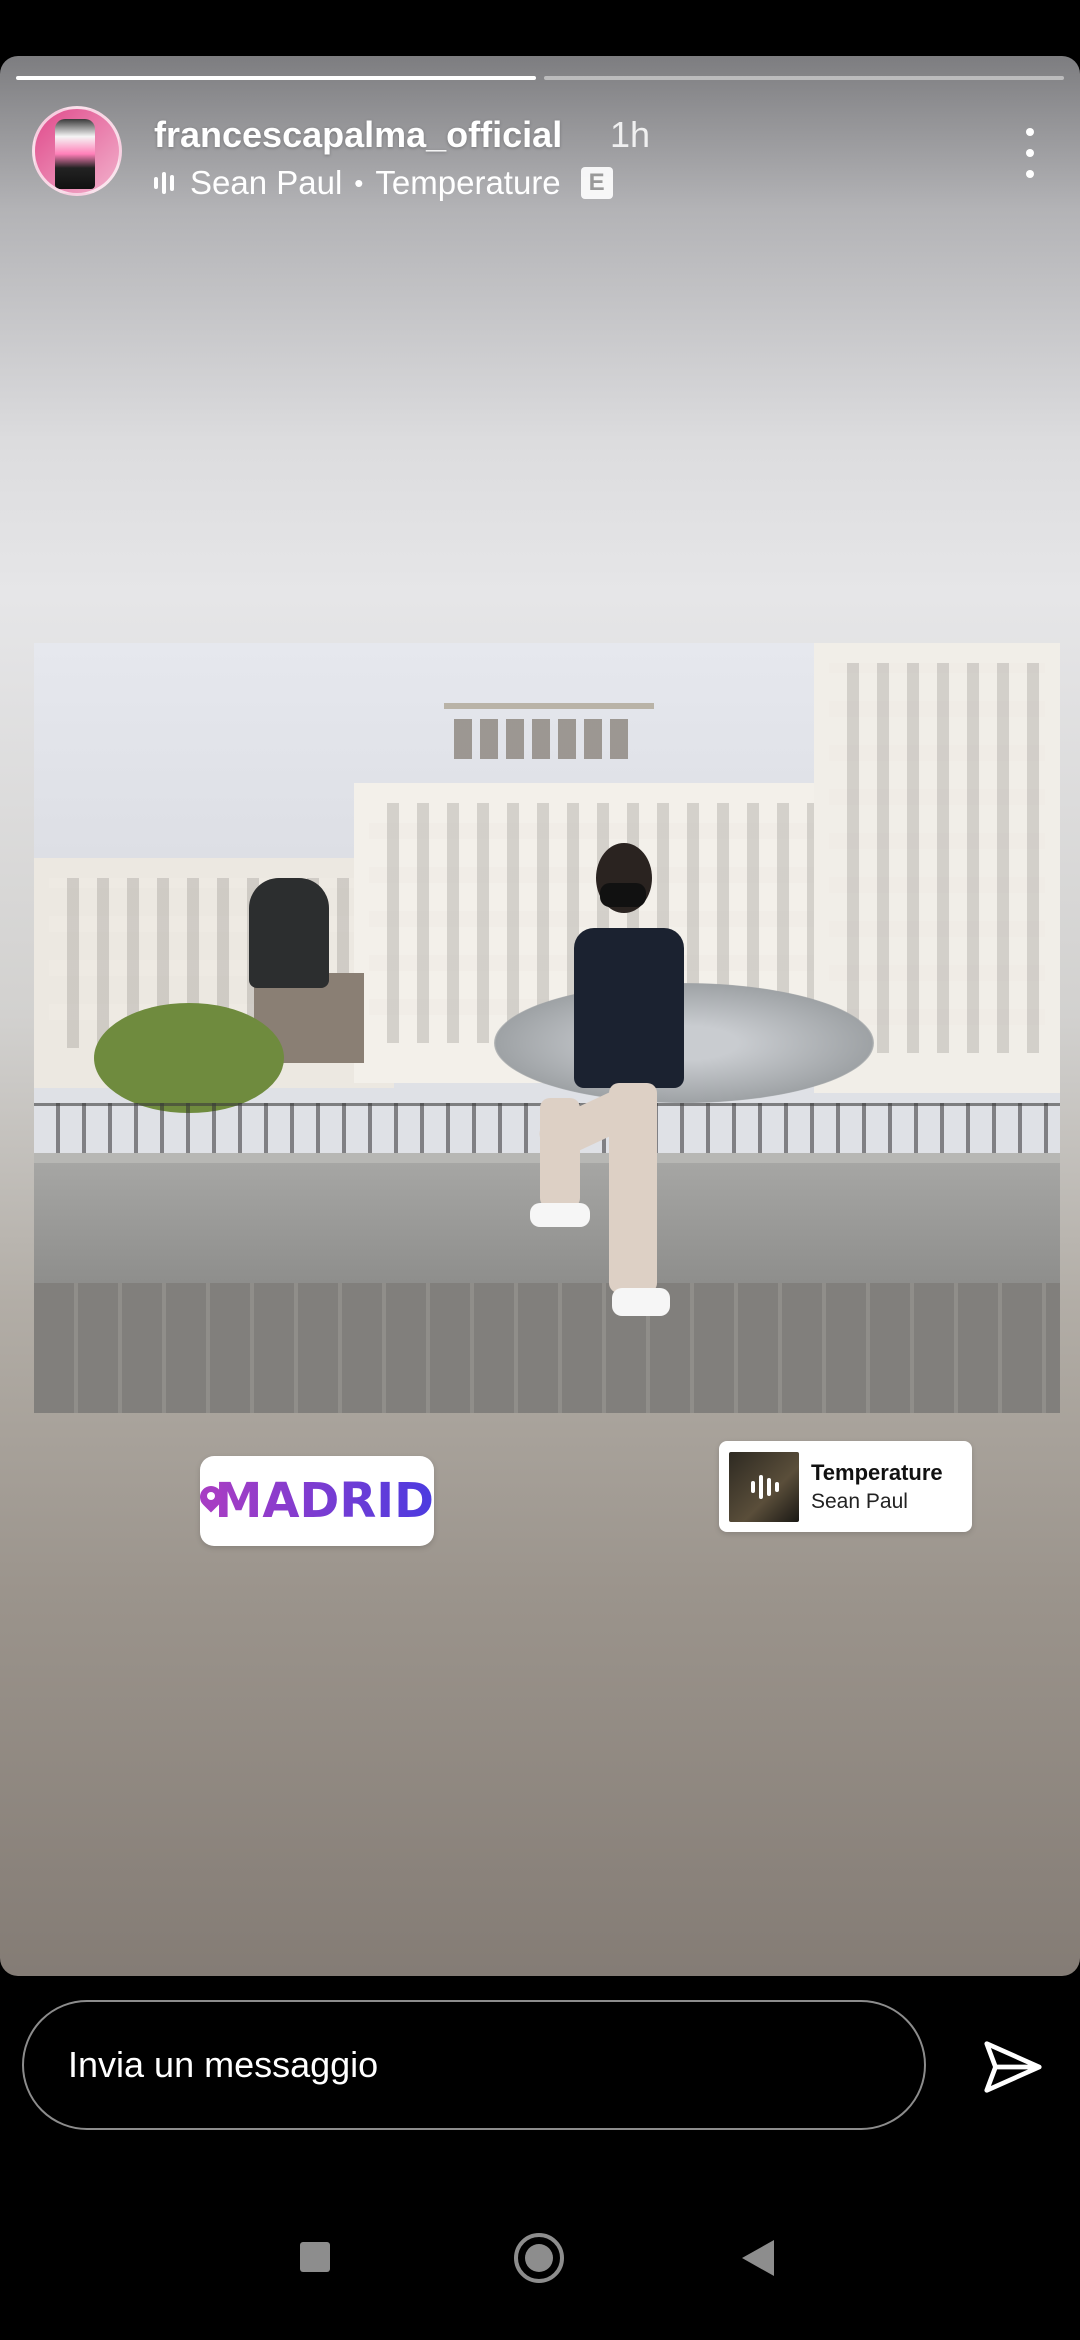  Describe the element at coordinates (315, 2257) in the screenshot. I see `recents-icon` at that location.